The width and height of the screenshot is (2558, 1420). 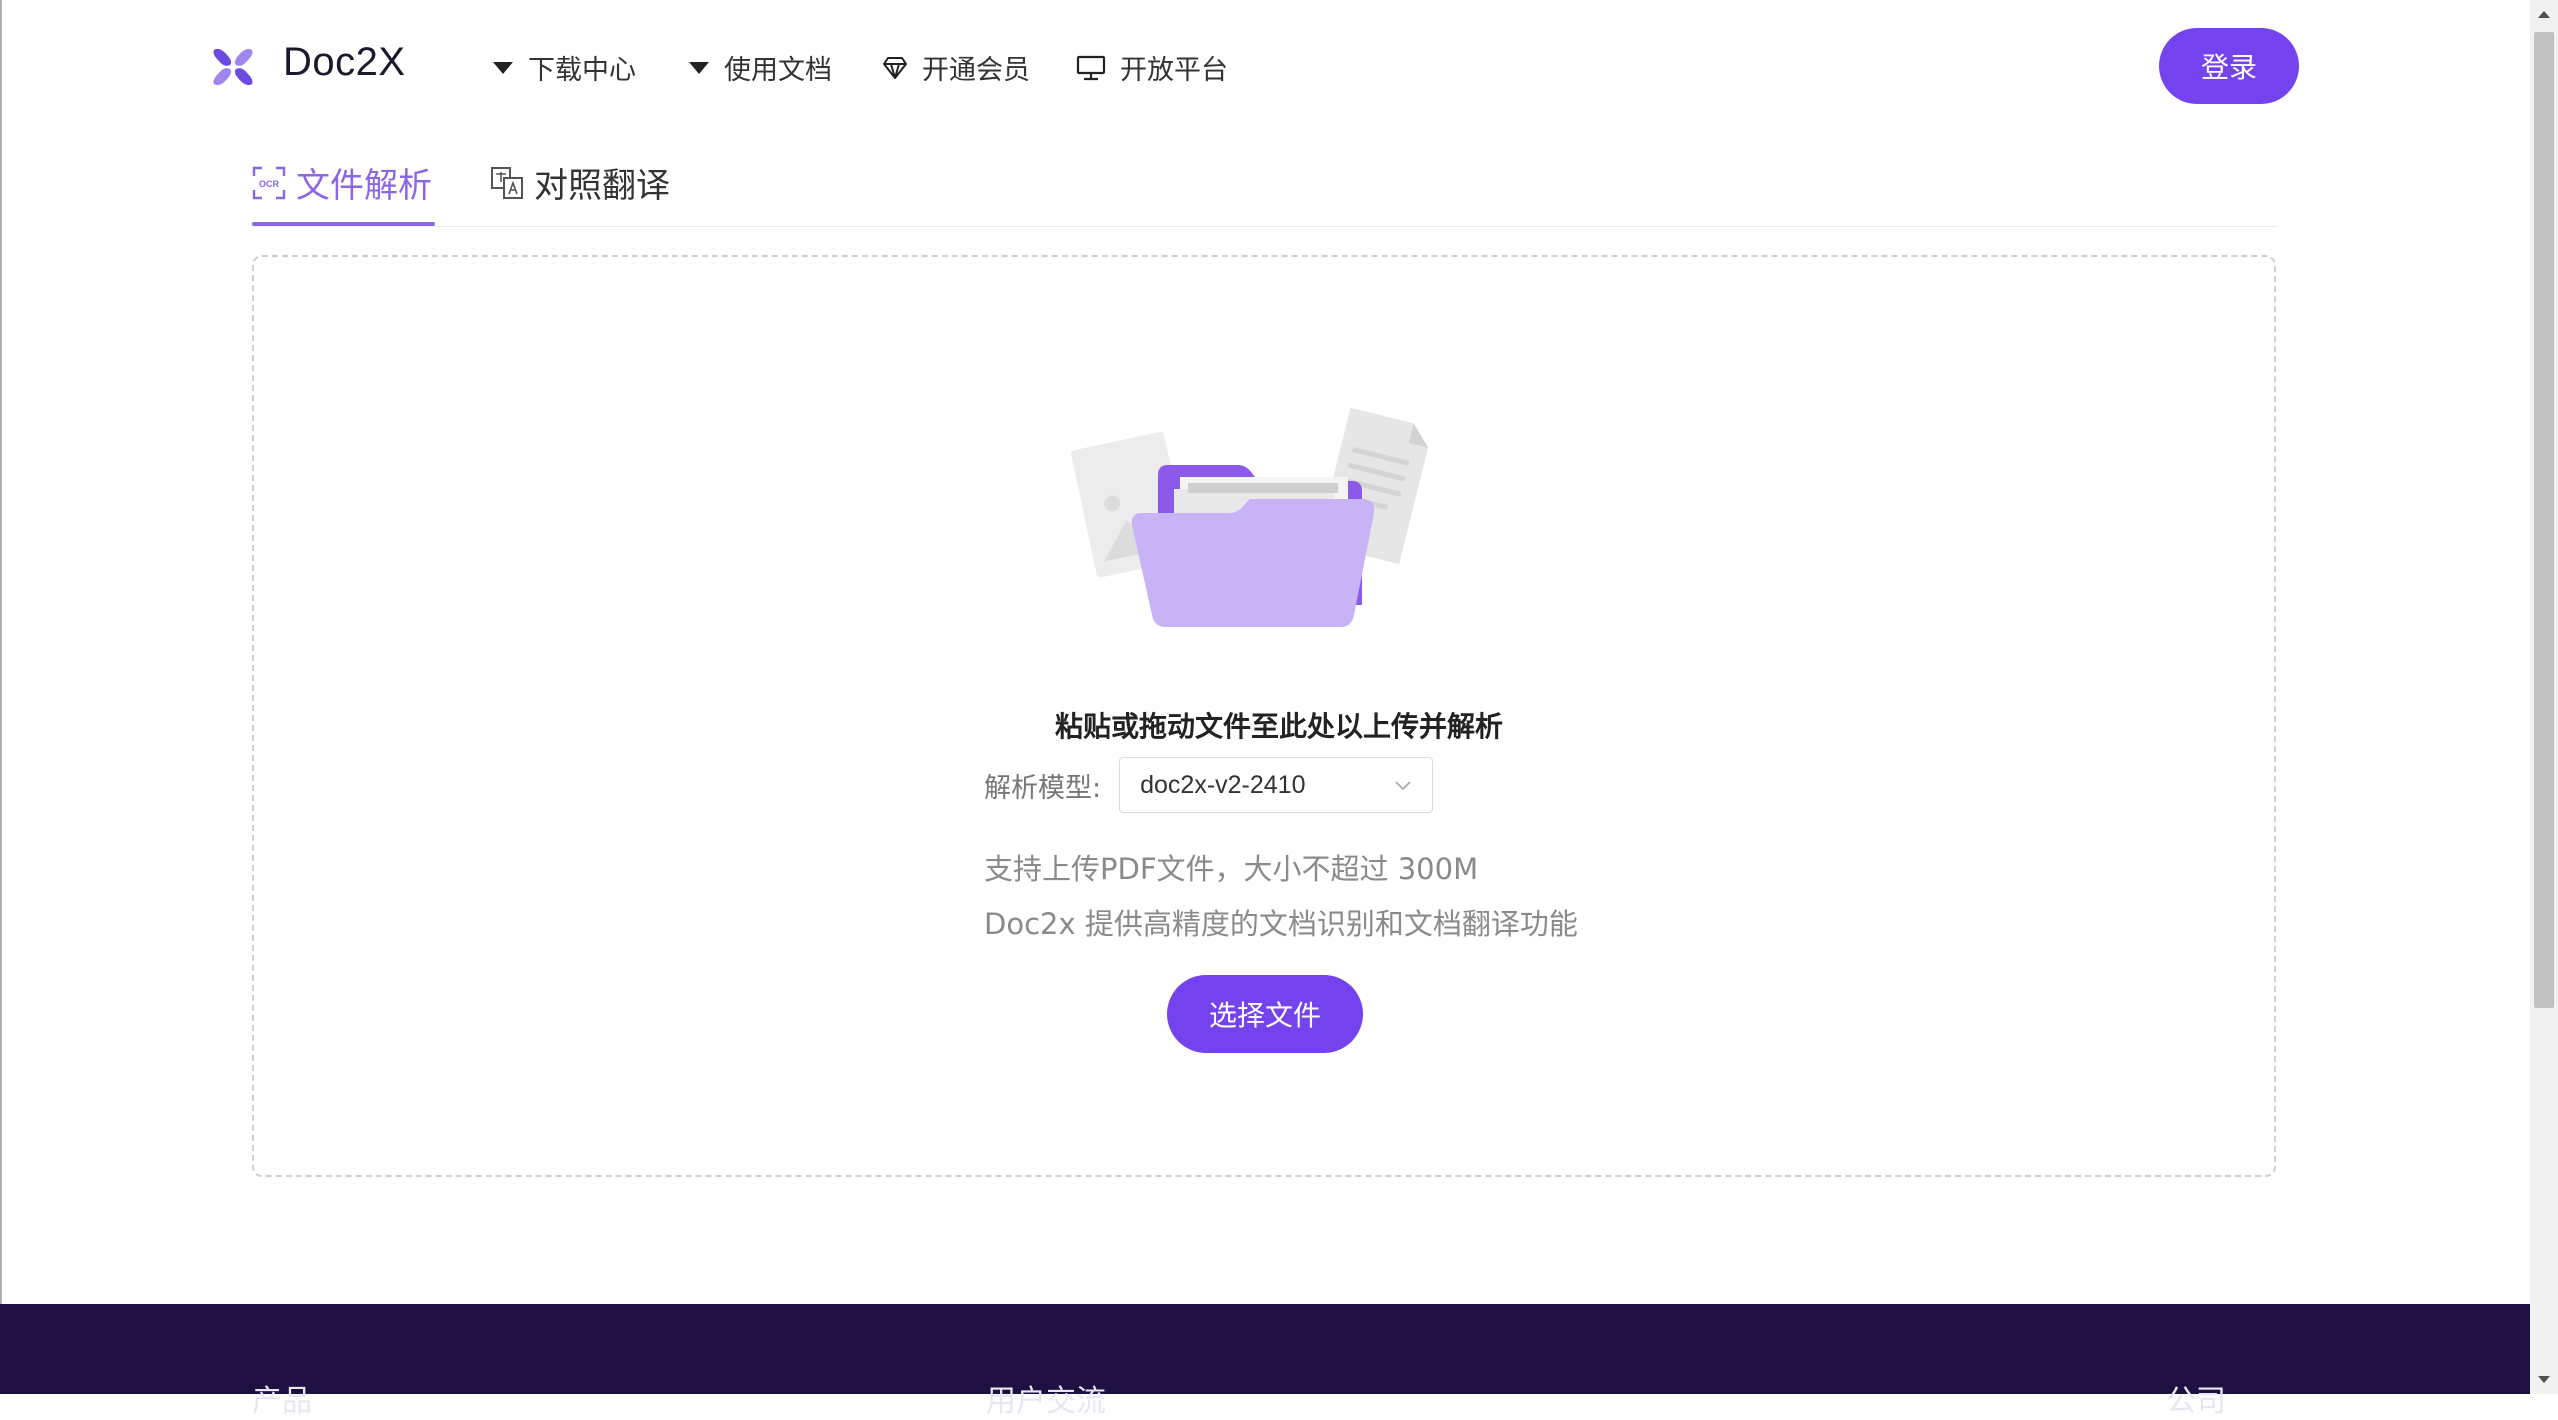 What do you see at coordinates (602, 186) in the screenshot?
I see `tab-compare-translate-label: 对照翻译` at bounding box center [602, 186].